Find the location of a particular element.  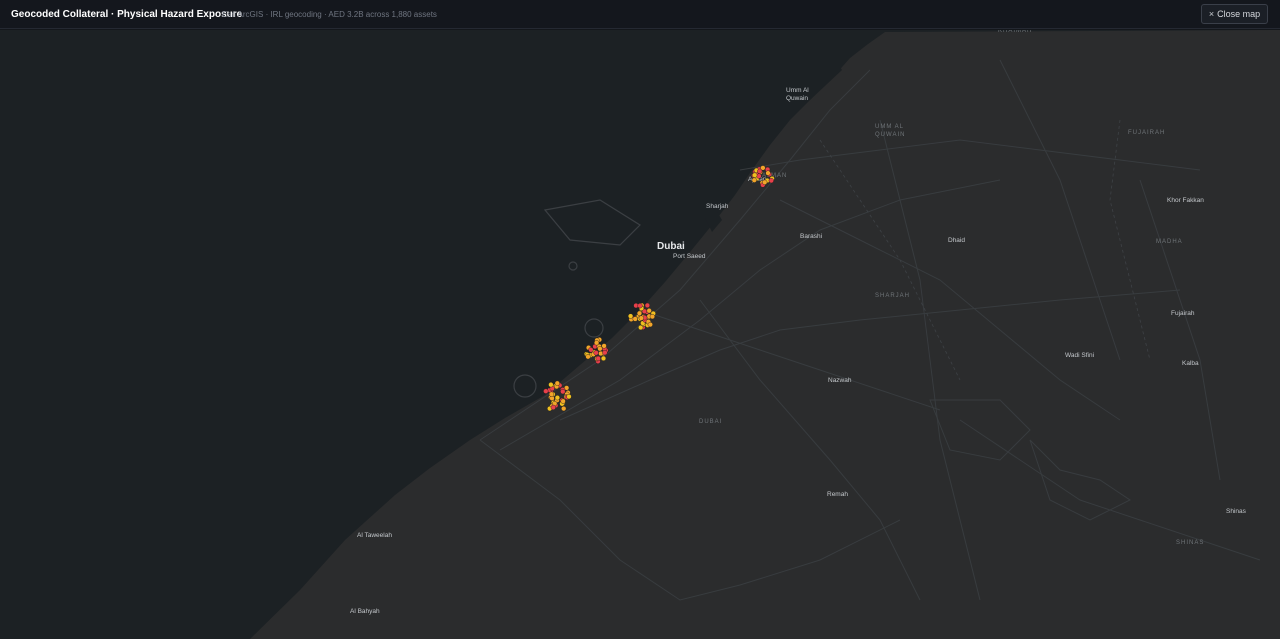

close-icon: × is located at coordinates (1211, 14).